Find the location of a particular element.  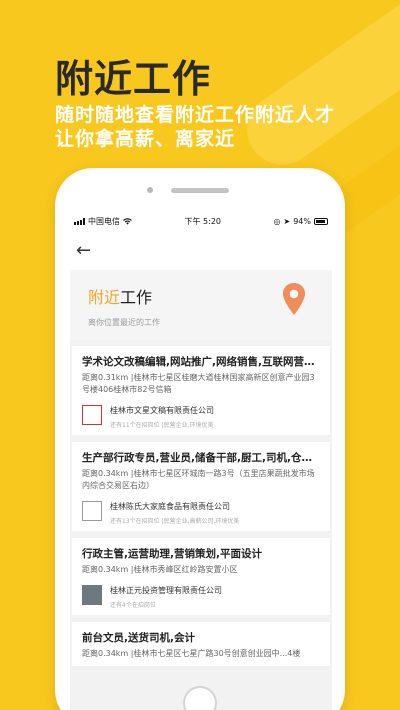

signal-icon is located at coordinates (79, 221).